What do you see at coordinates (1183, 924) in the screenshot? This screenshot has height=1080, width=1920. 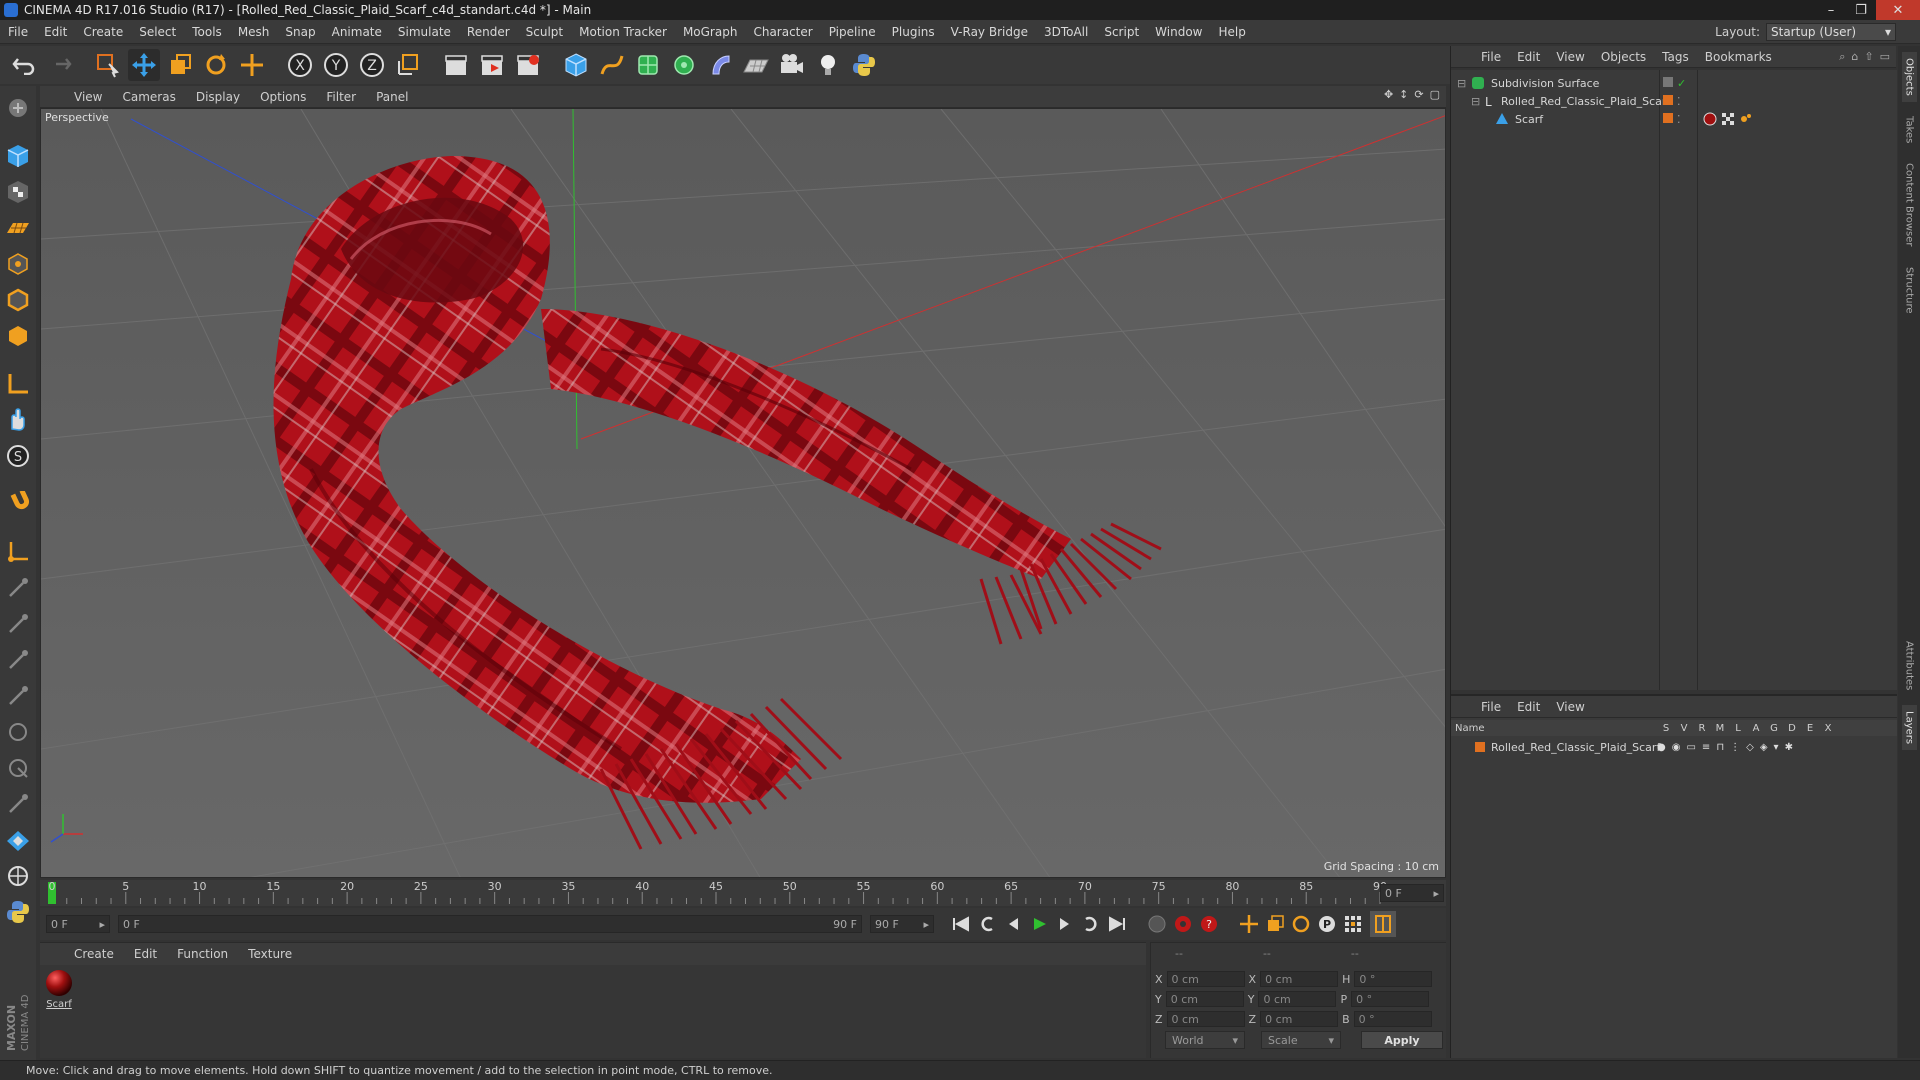 I see `autokeying-button` at bounding box center [1183, 924].